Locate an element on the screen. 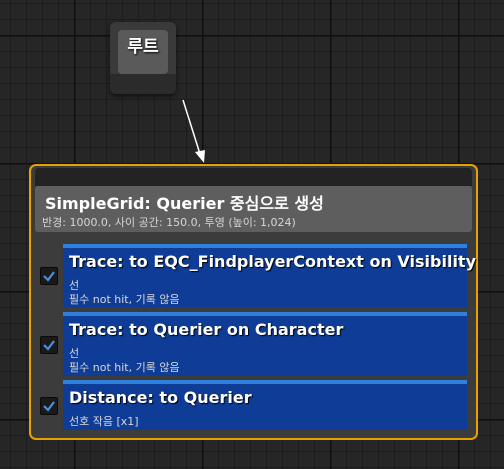 This screenshot has height=469, width=504. generator-input-pin is located at coordinates (253, 177).